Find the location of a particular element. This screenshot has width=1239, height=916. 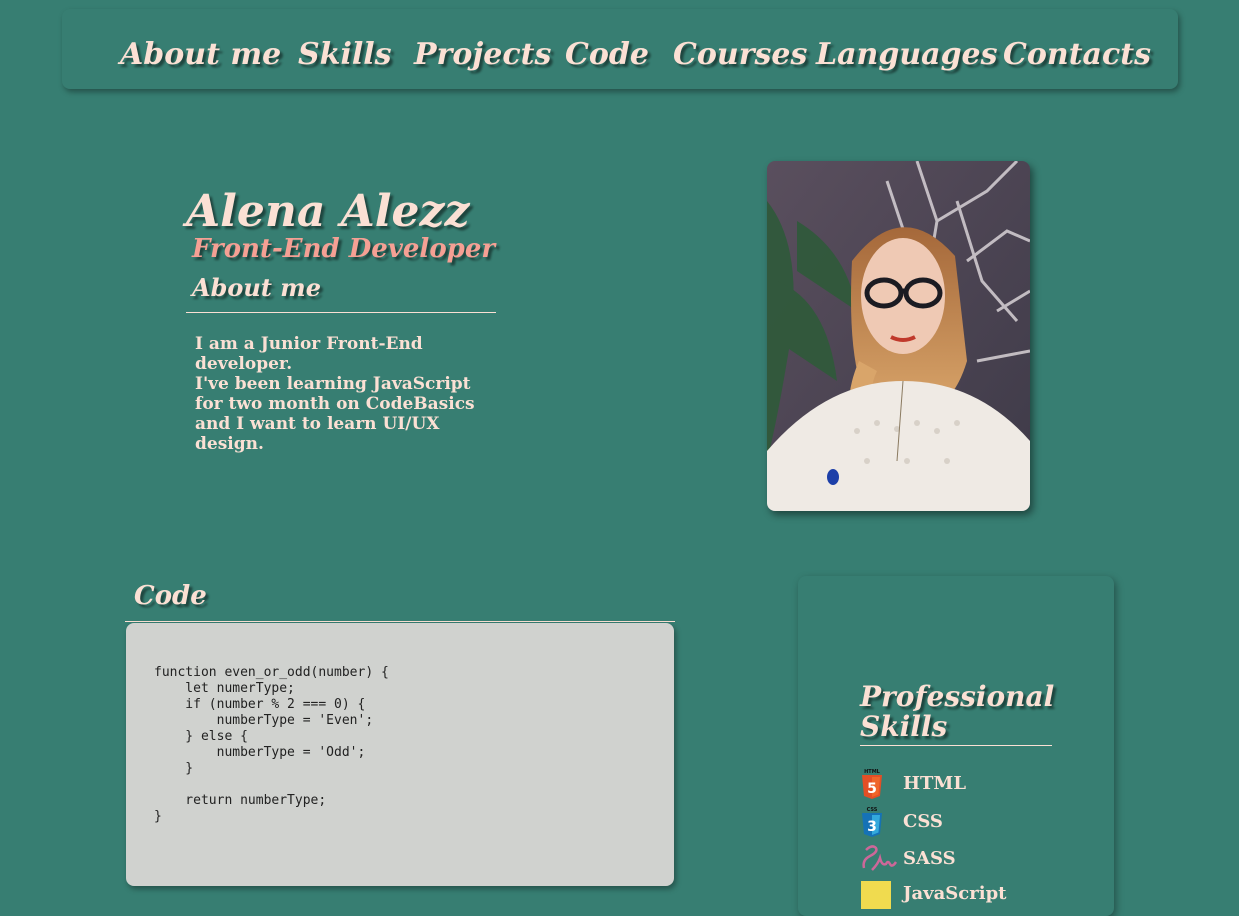

nav-projects: Projects is located at coordinates (482, 55).